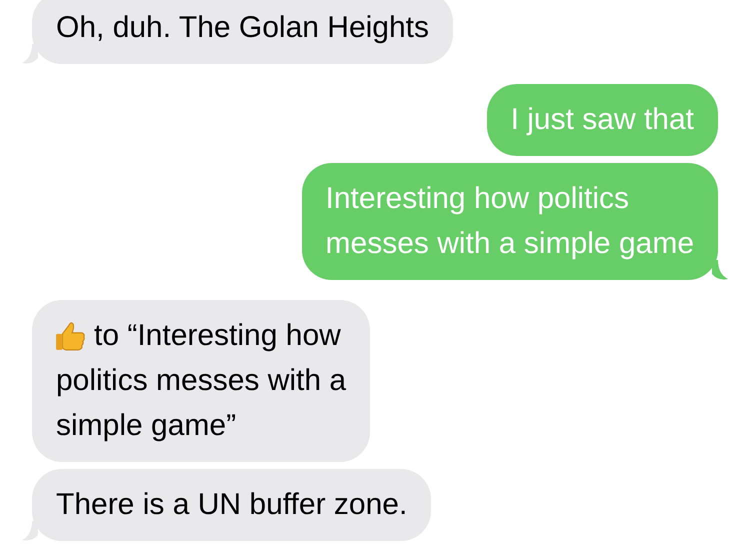 This screenshot has width=746, height=552. What do you see at coordinates (602, 119) in the screenshot?
I see `message-text: I just saw that` at bounding box center [602, 119].